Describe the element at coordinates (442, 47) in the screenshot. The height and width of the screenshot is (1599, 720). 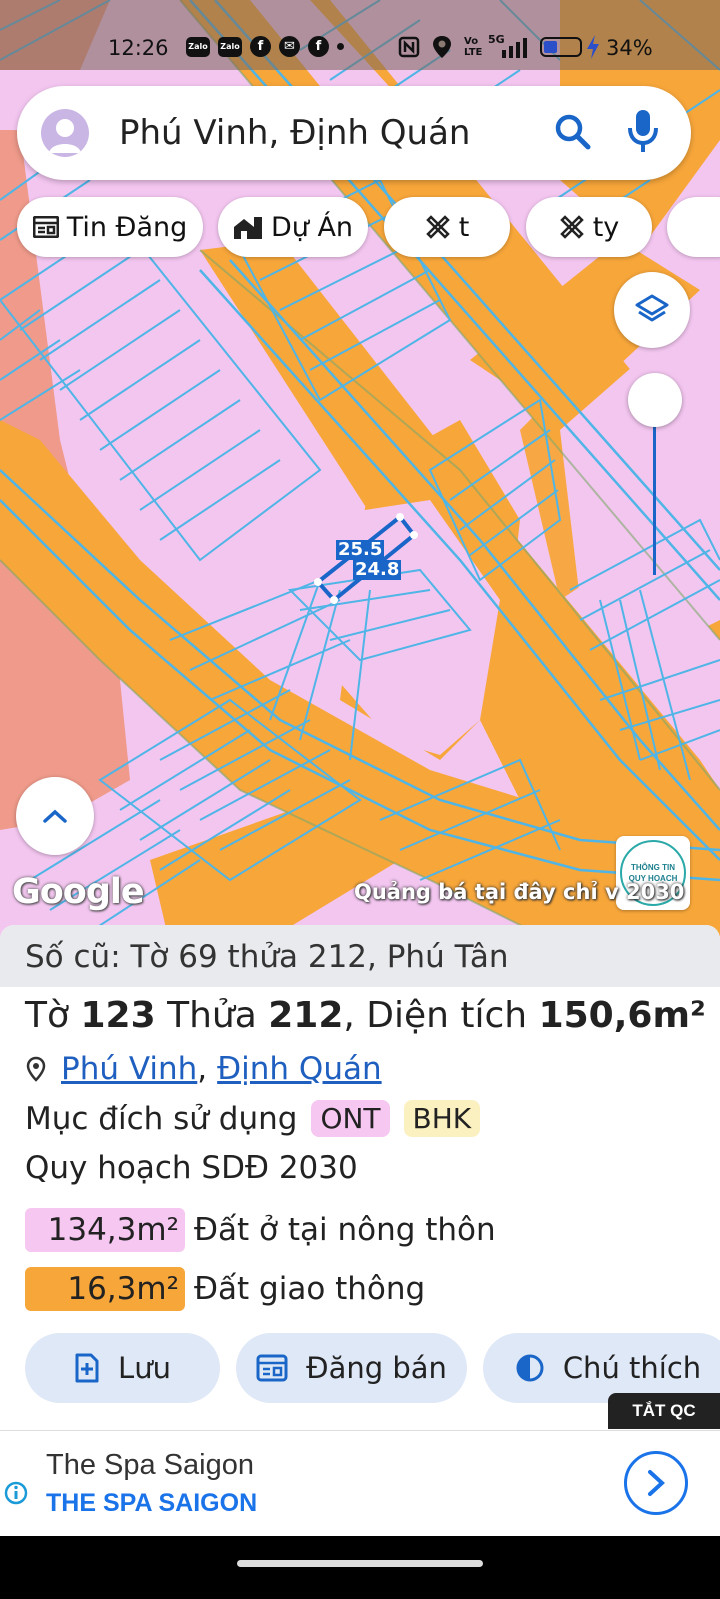
I see `location-icon` at that location.